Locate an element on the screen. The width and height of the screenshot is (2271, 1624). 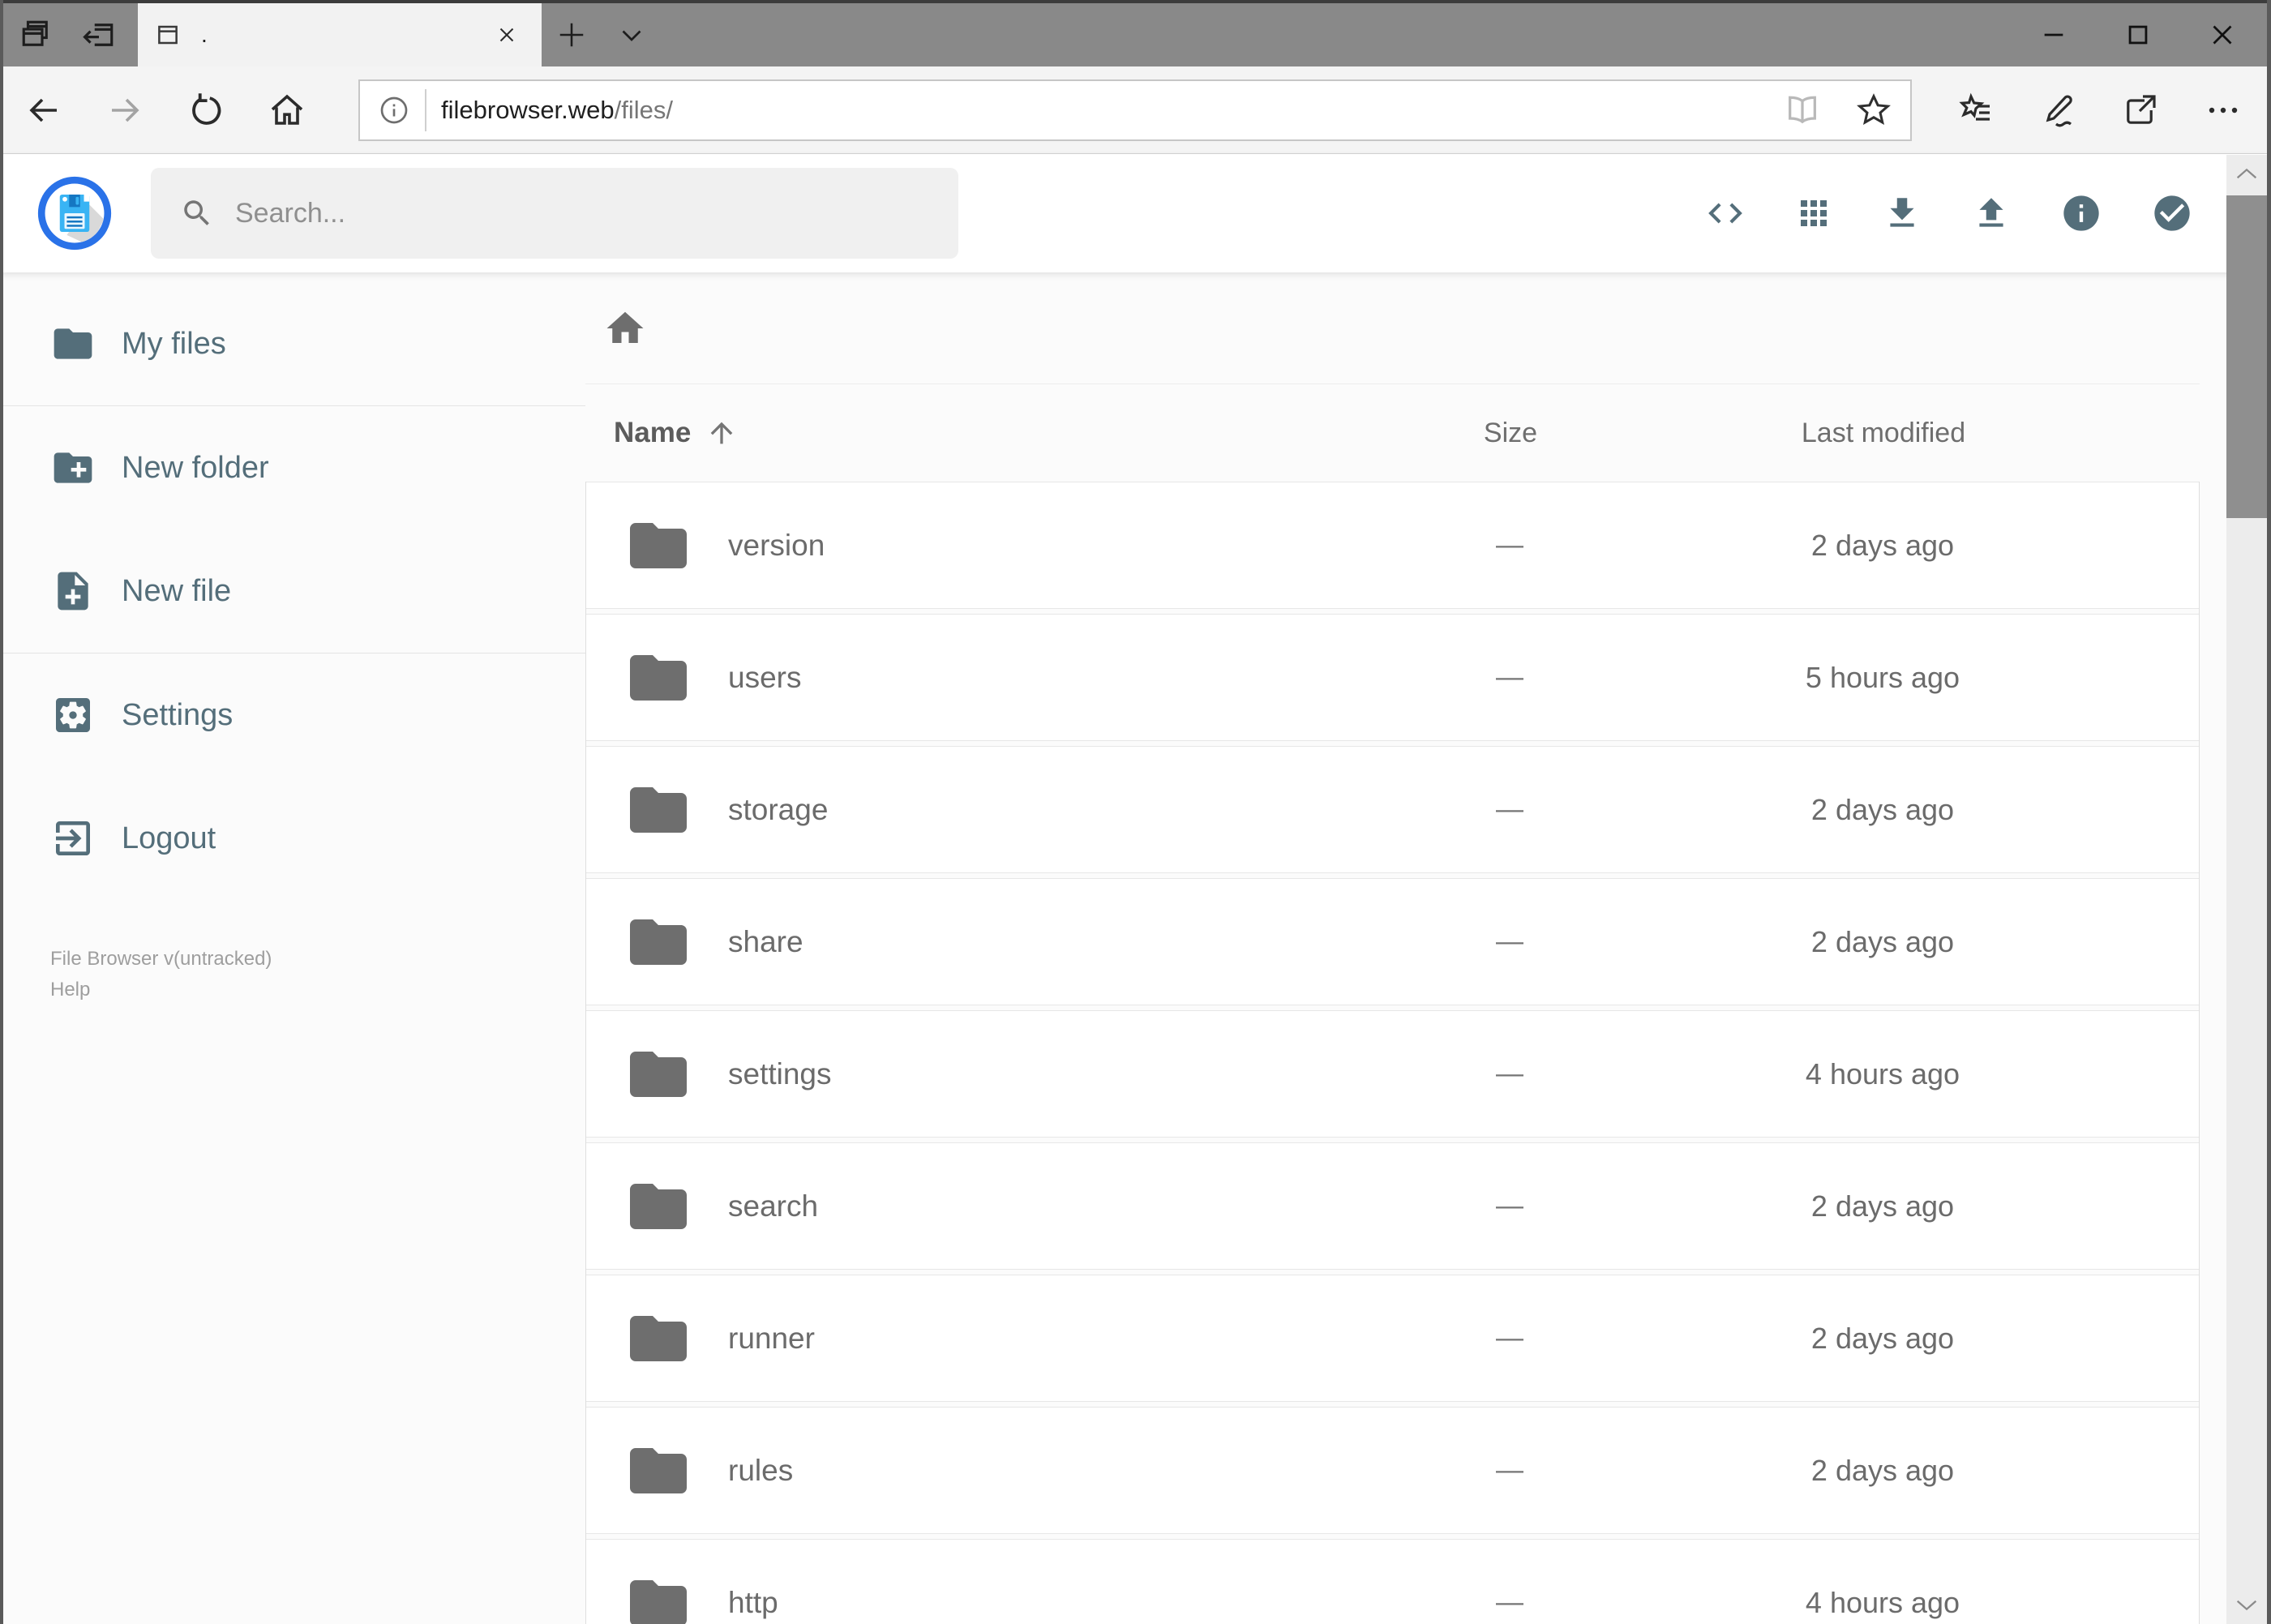
settings-gear-icon is located at coordinates (73, 715).